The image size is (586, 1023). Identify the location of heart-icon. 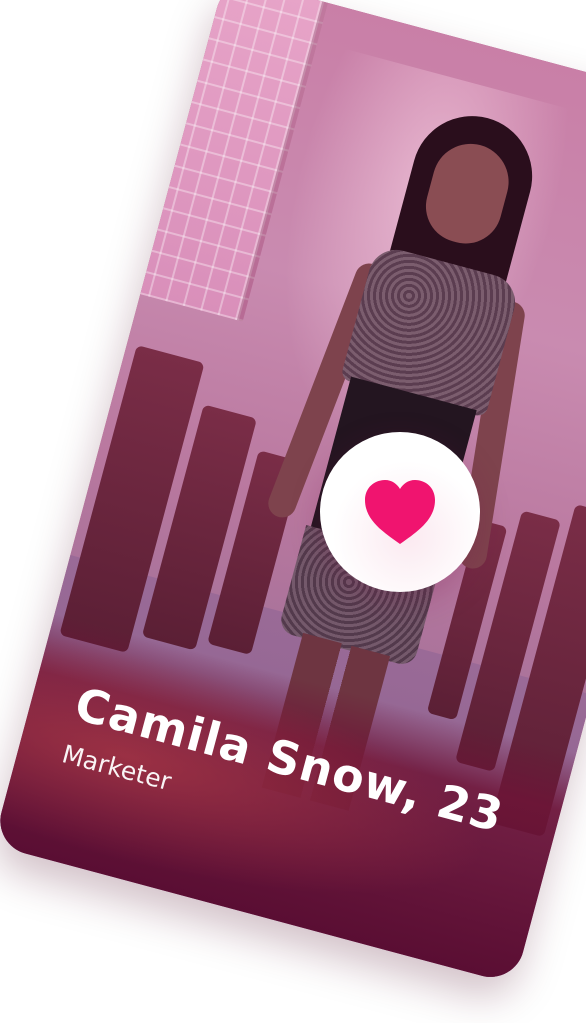
(400, 512).